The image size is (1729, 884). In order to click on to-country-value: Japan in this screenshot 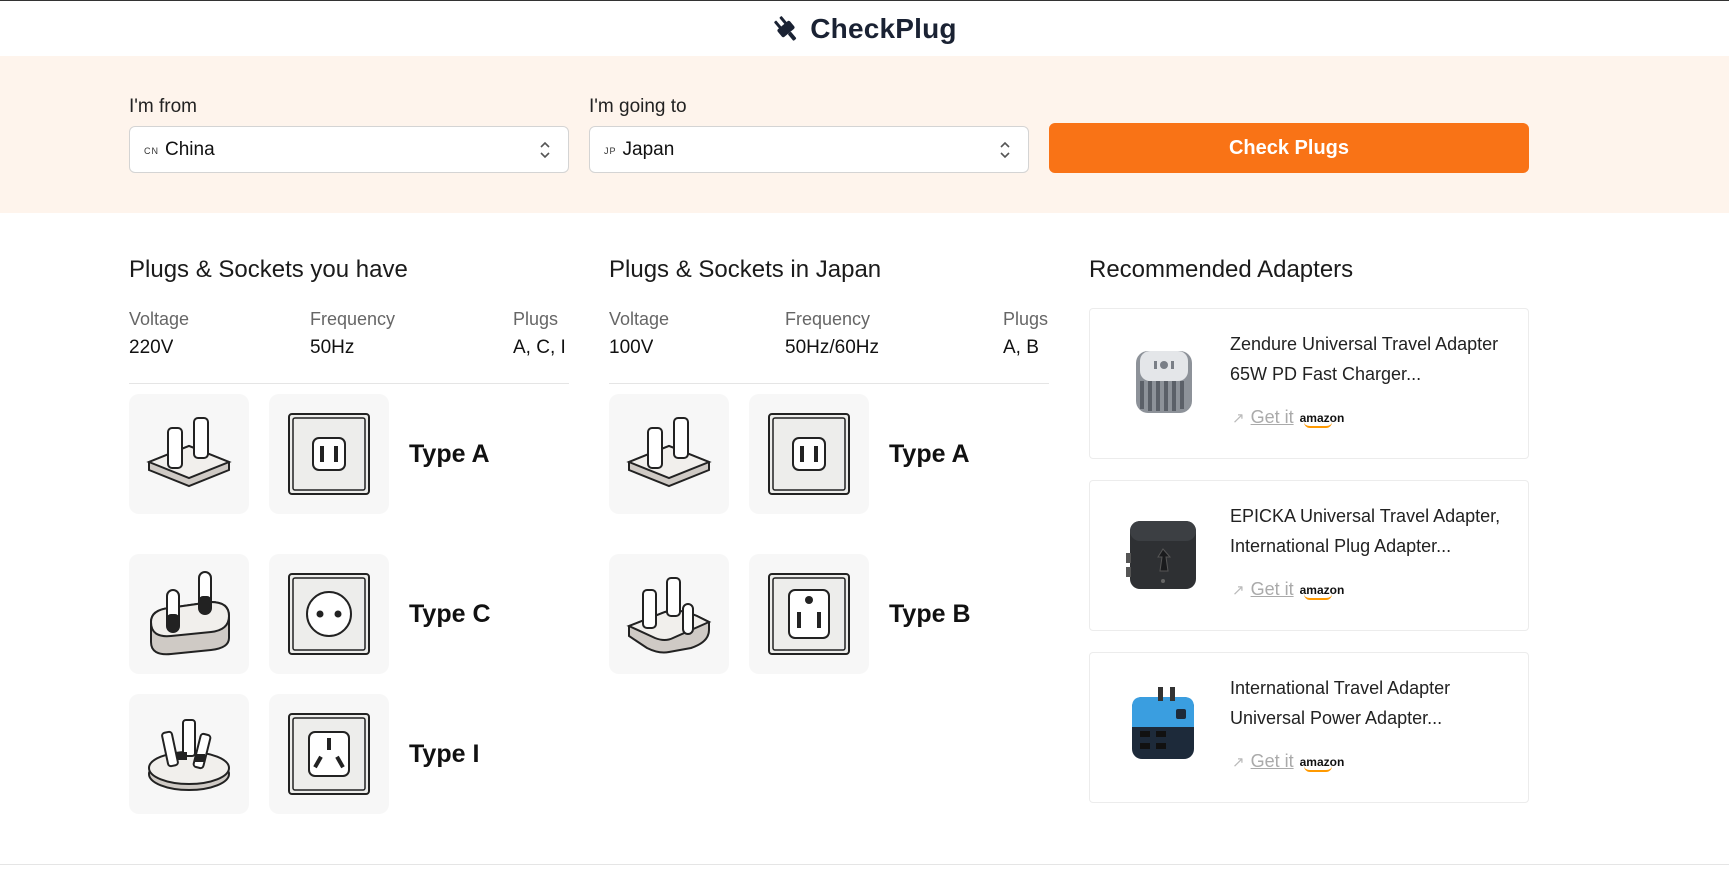, I will do `click(648, 149)`.